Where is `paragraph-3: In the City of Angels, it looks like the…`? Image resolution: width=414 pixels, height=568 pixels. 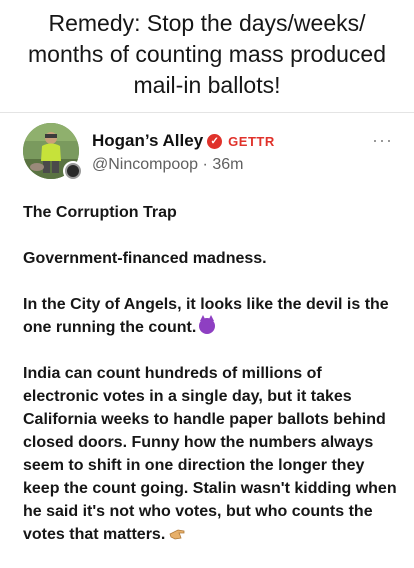 paragraph-3: In the City of Angels, it looks like the… is located at coordinates (212, 316).